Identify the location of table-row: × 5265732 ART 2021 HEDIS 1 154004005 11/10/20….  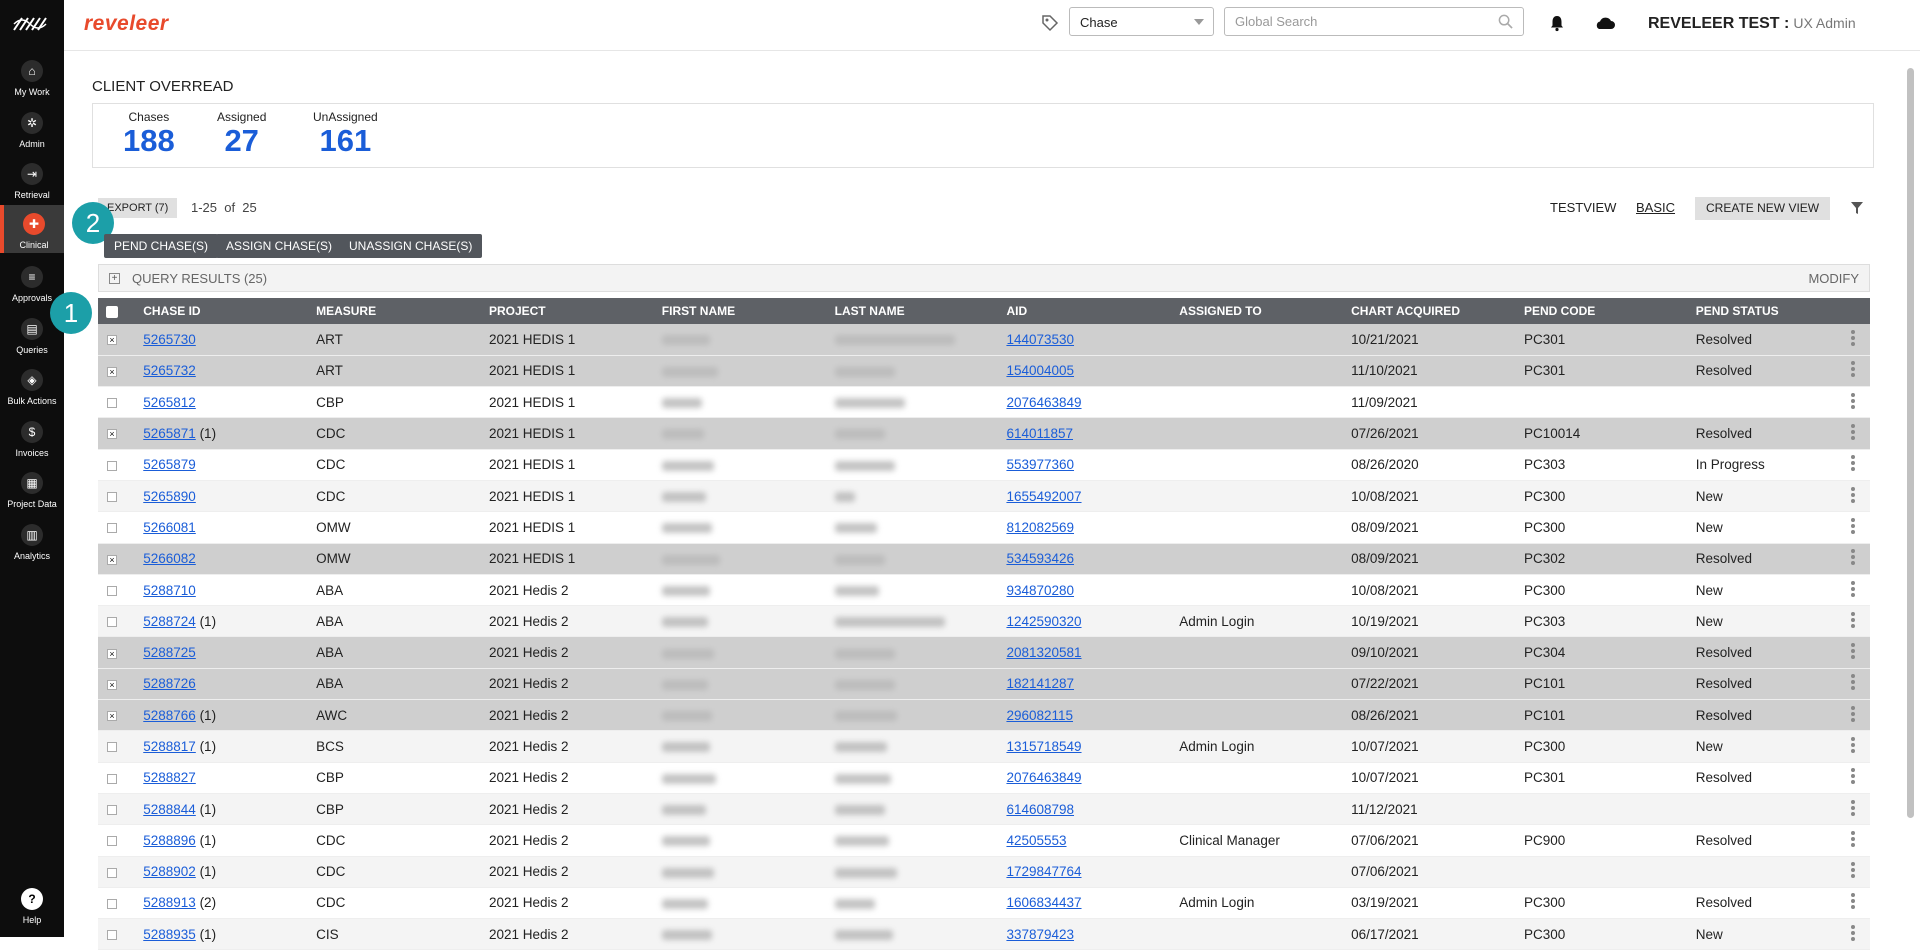
(984, 371).